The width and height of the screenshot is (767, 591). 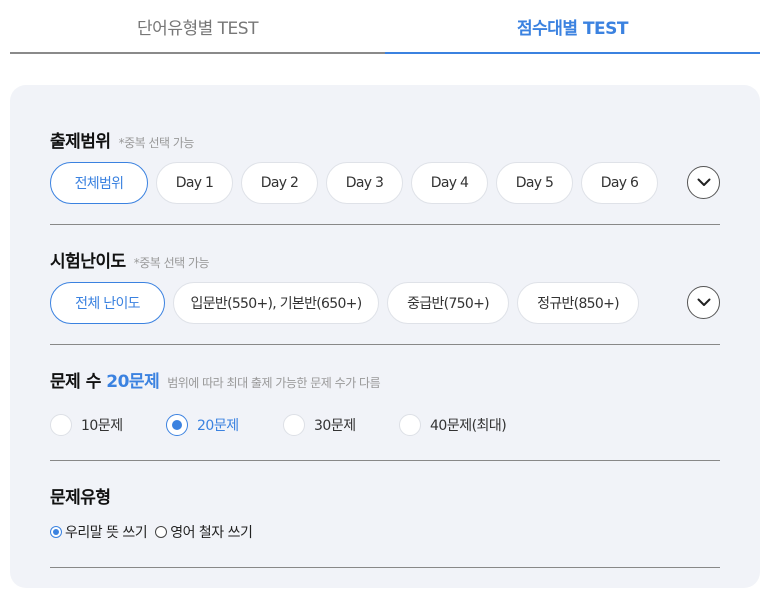 I want to click on range-chip-all: 전체범위, so click(x=99, y=183).